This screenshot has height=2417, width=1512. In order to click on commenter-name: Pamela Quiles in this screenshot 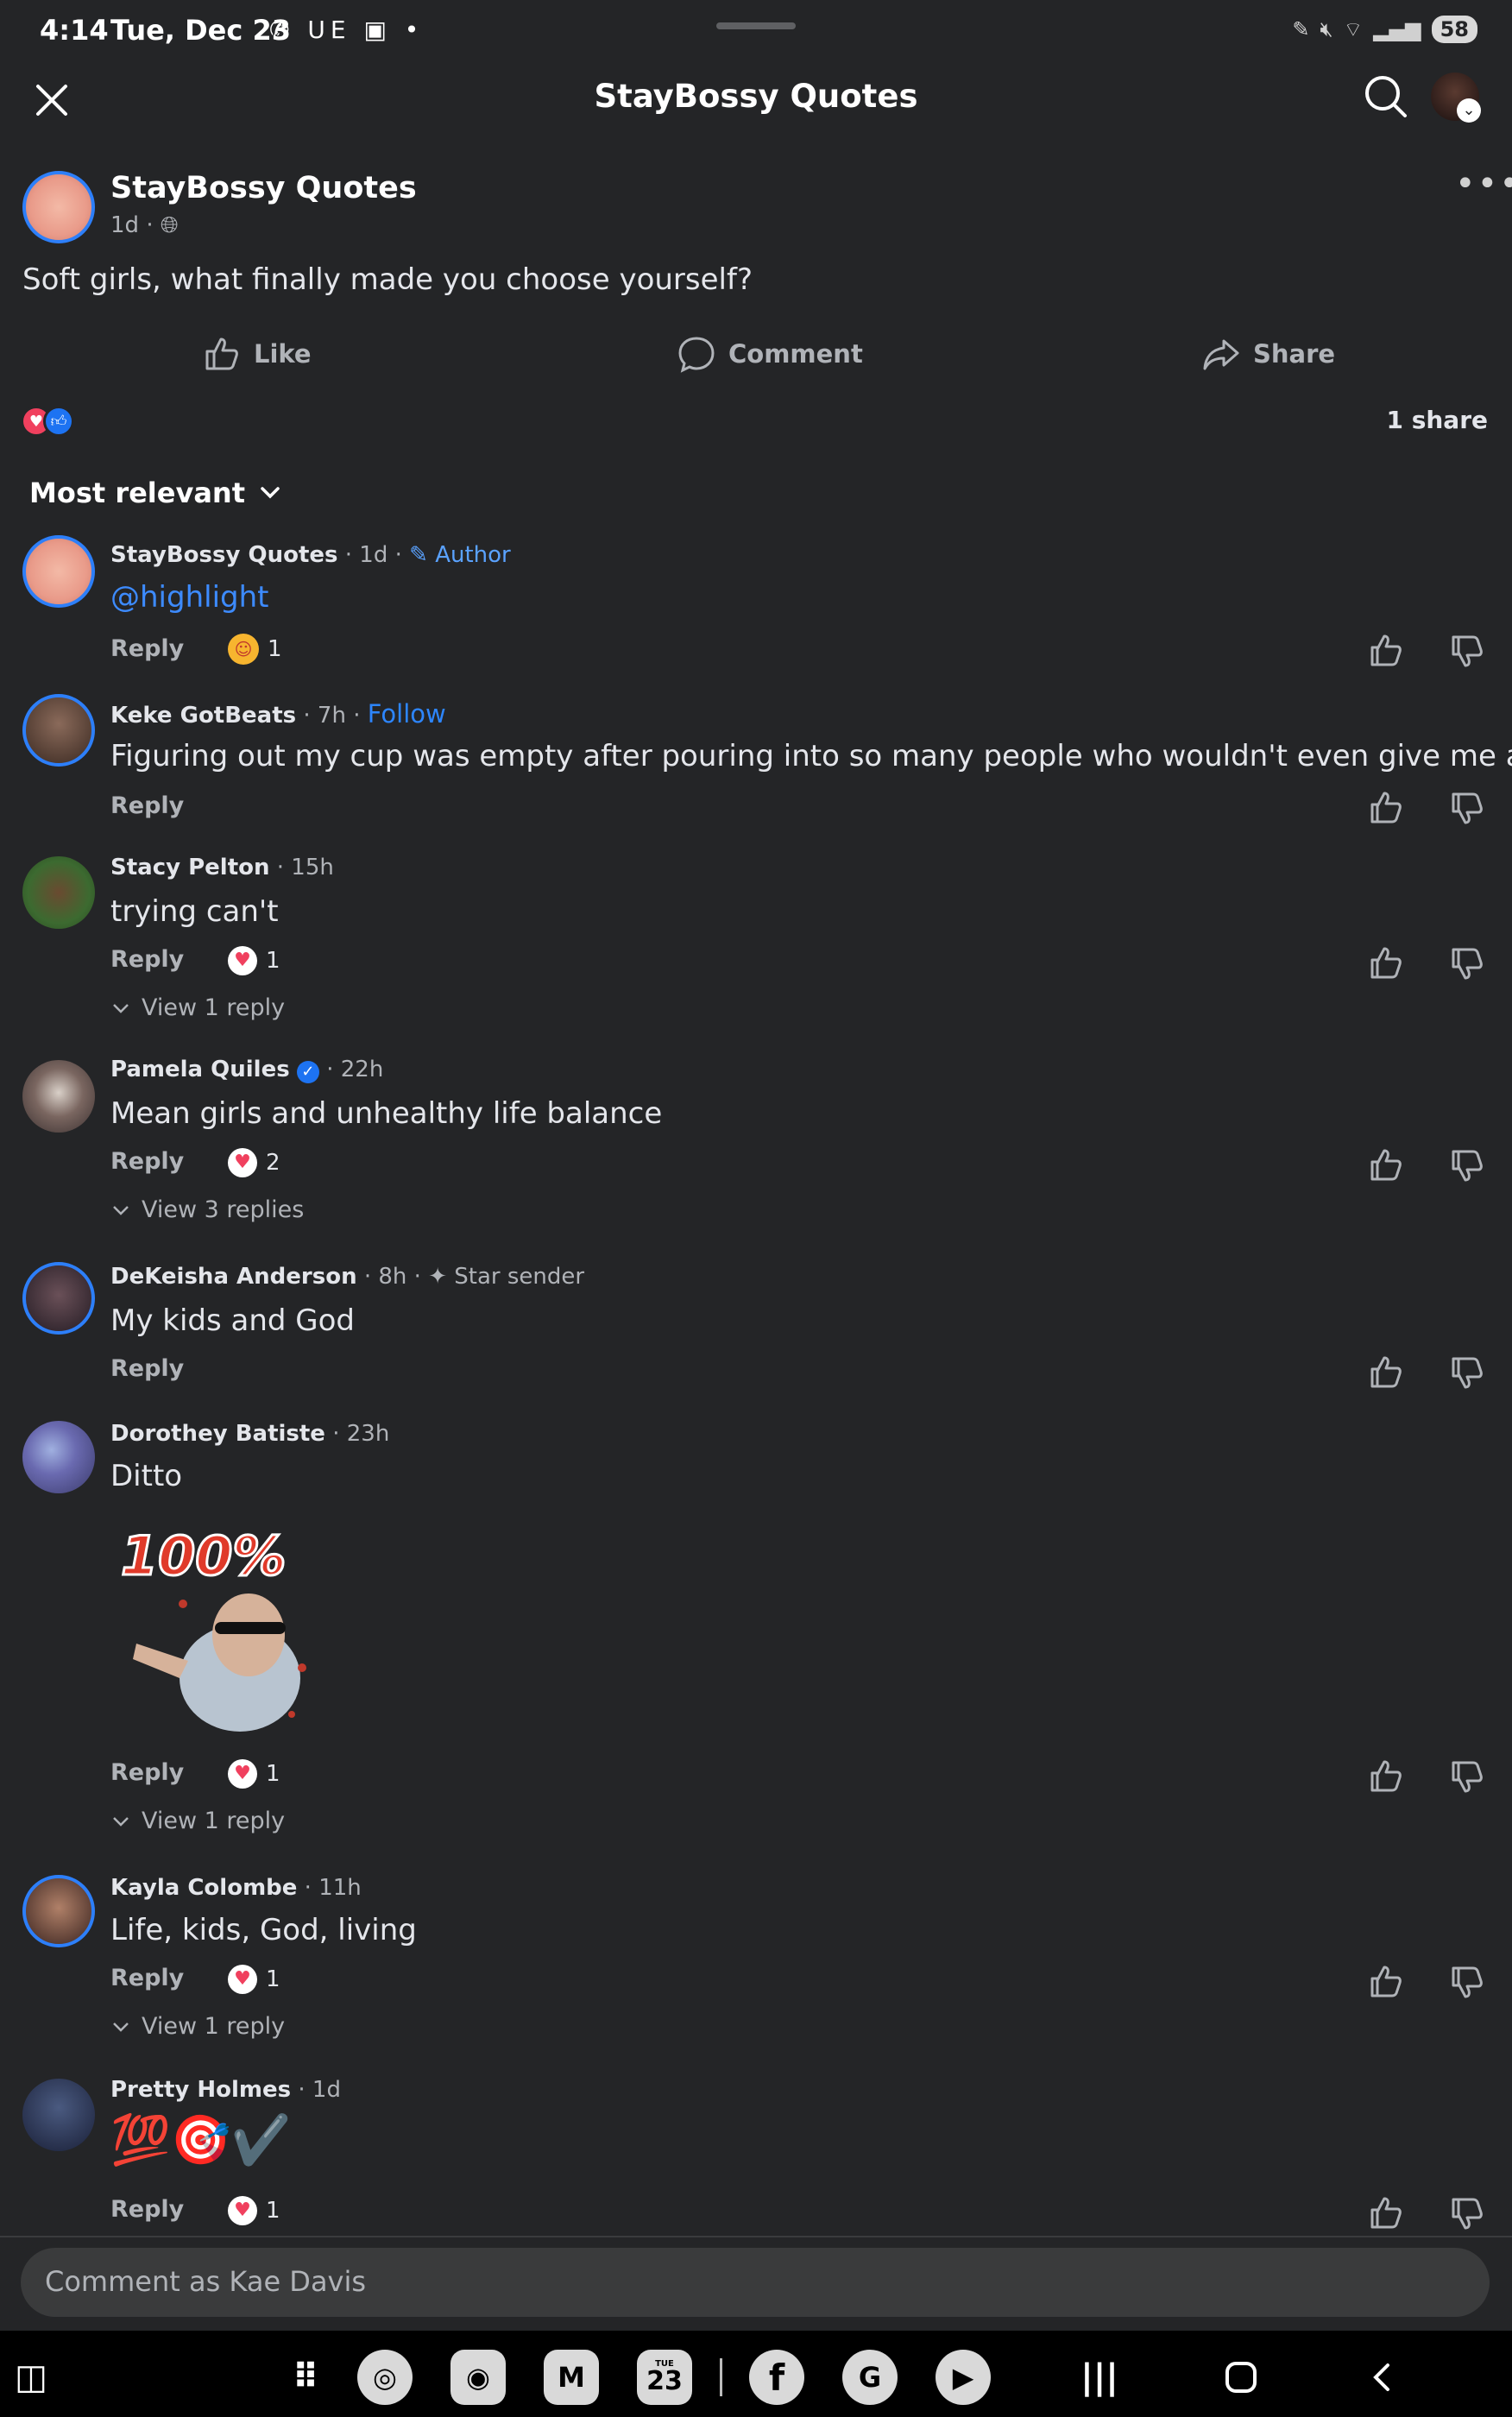, I will do `click(200, 1069)`.